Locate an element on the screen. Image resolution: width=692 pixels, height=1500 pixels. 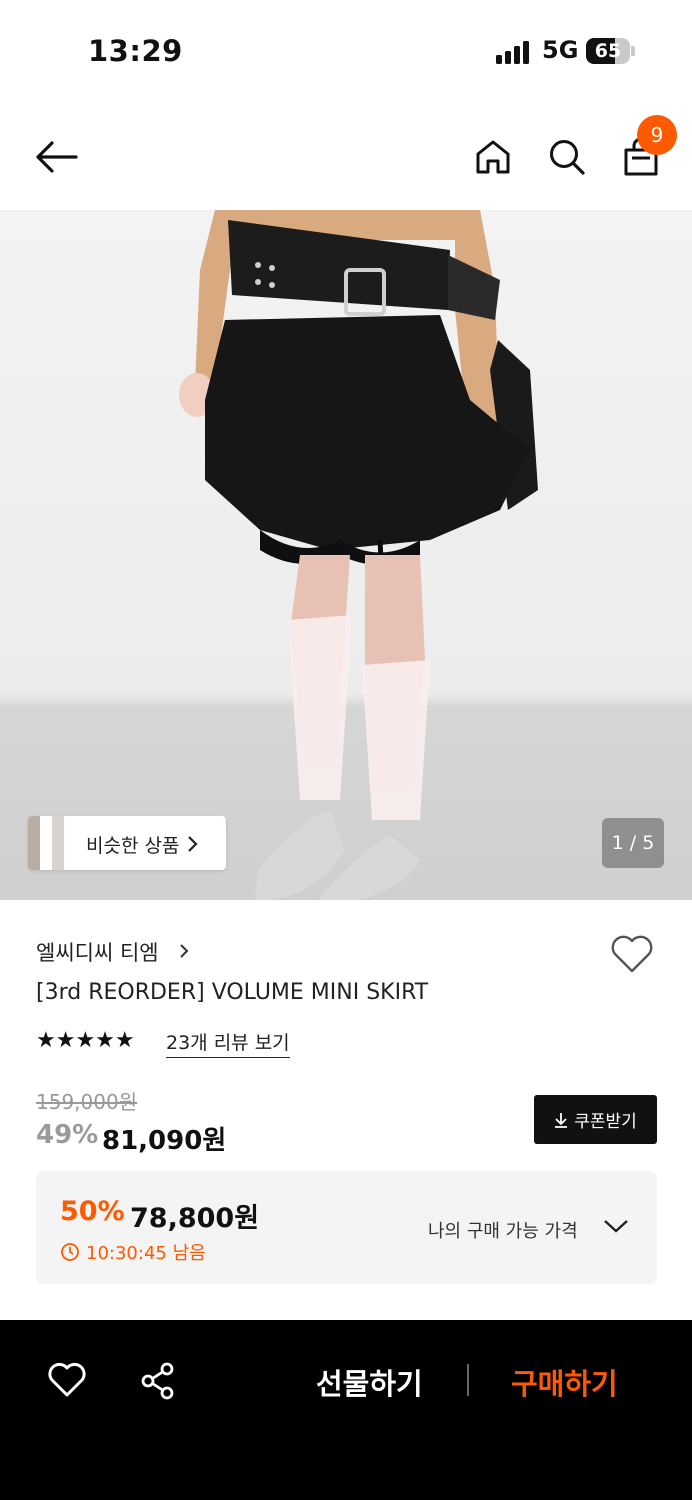
gift-button: 선물하기 is located at coordinates (369, 1382).